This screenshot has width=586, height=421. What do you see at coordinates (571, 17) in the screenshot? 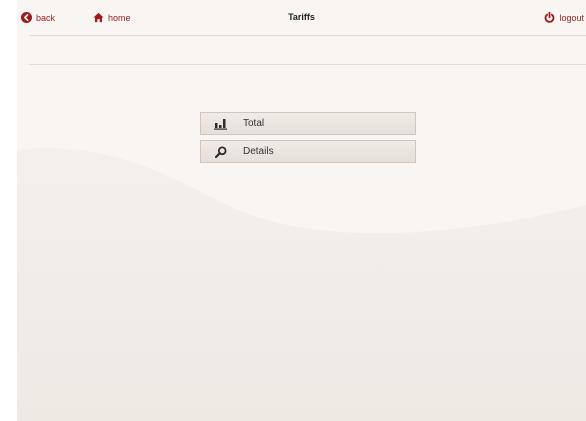
I see `logout-label: logout` at bounding box center [571, 17].